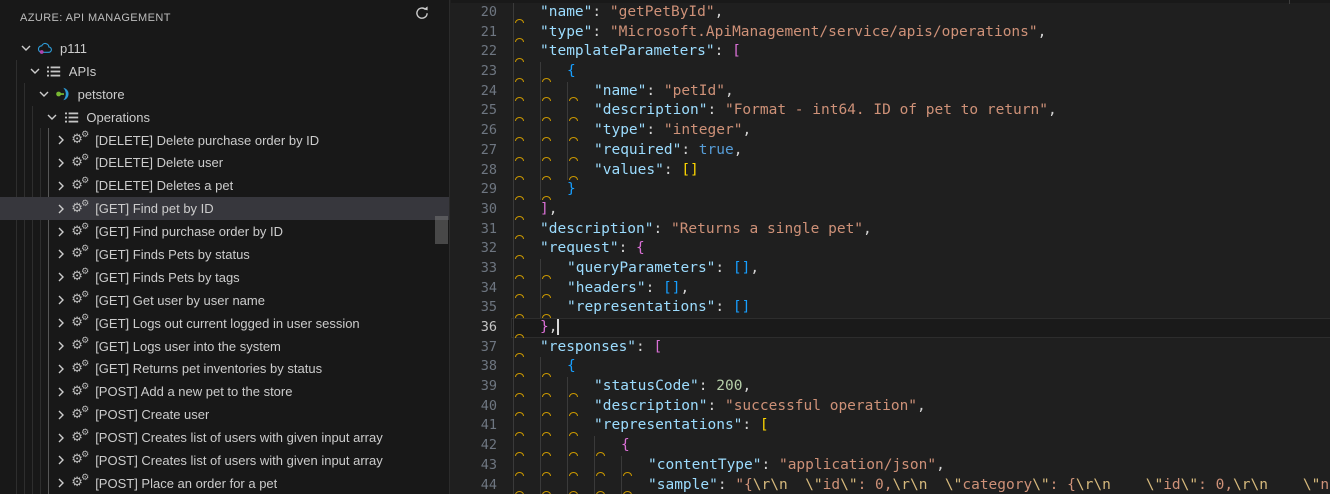 The width and height of the screenshot is (1330, 494). What do you see at coordinates (224, 414) in the screenshot?
I see `tree-item: ⚙ ⚙ [POST] Create user` at bounding box center [224, 414].